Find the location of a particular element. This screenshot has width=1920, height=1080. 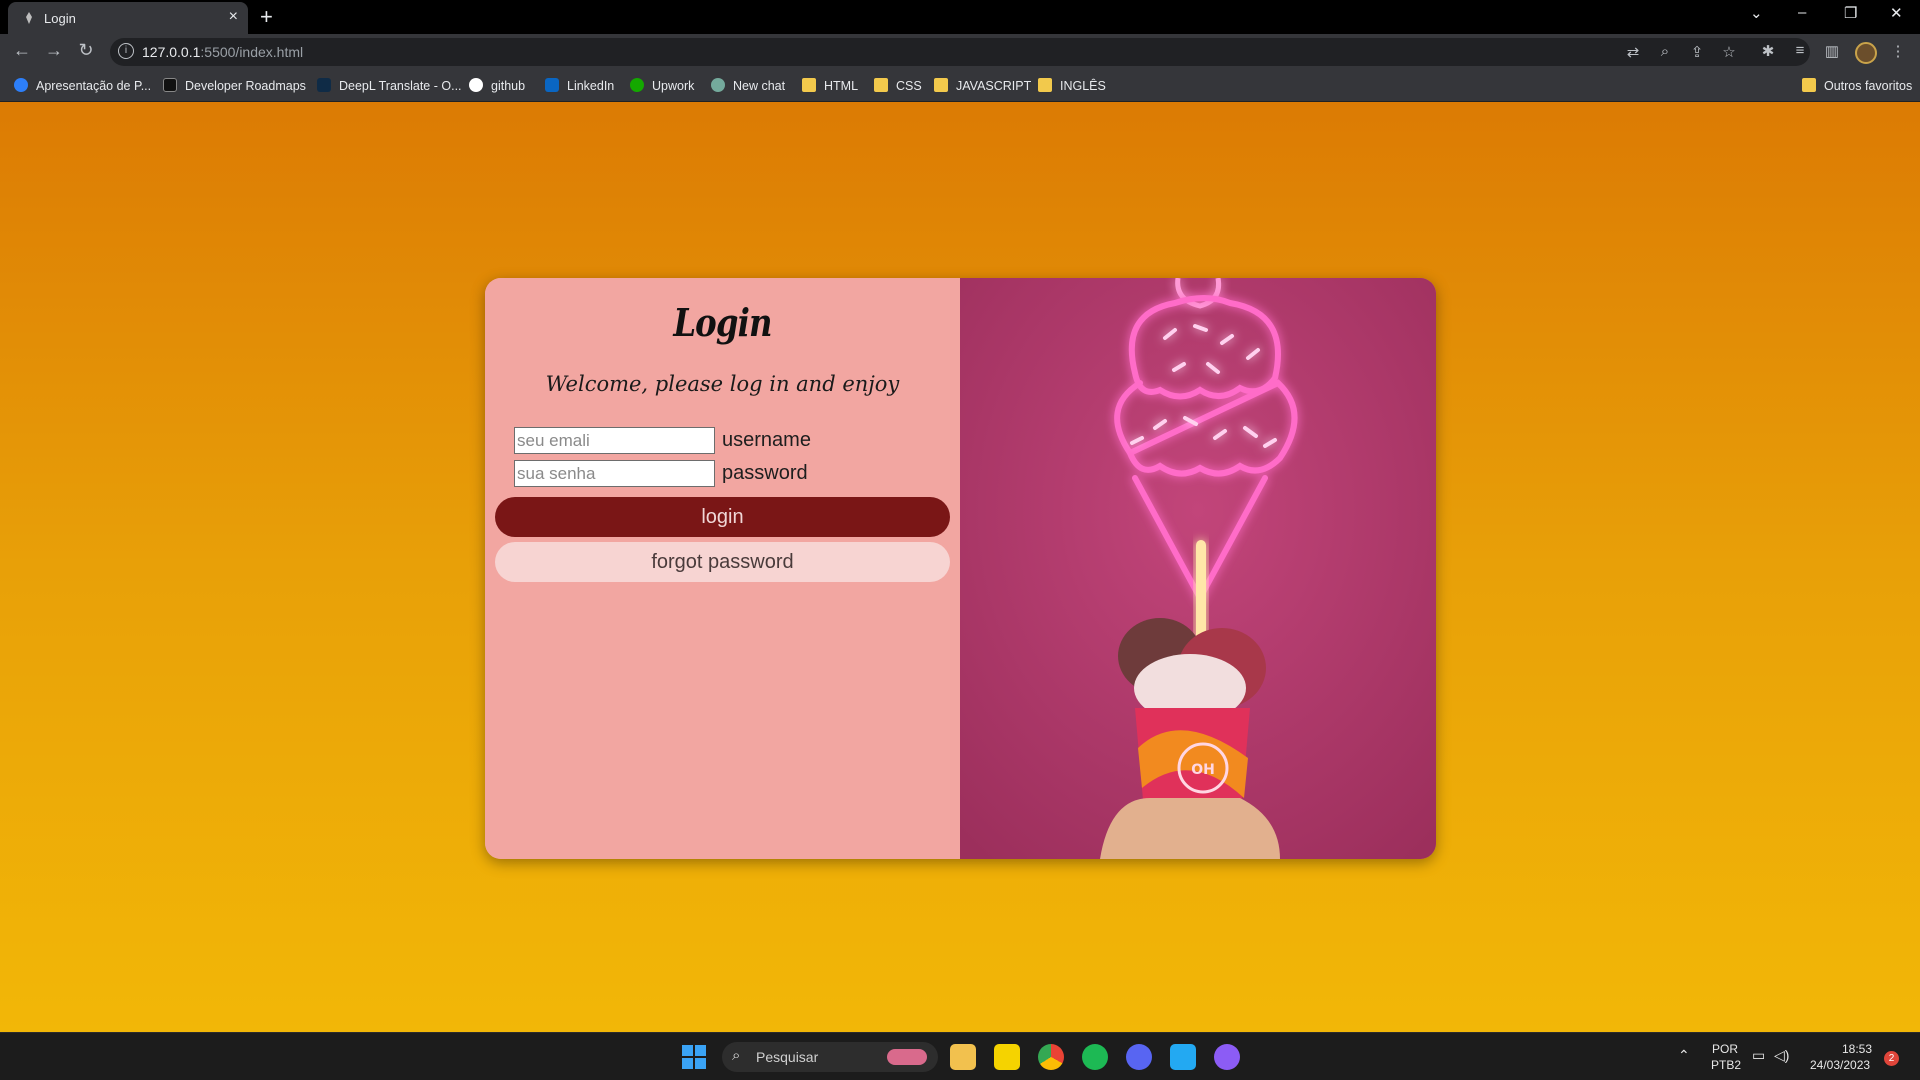

login-button: login is located at coordinates (722, 517).